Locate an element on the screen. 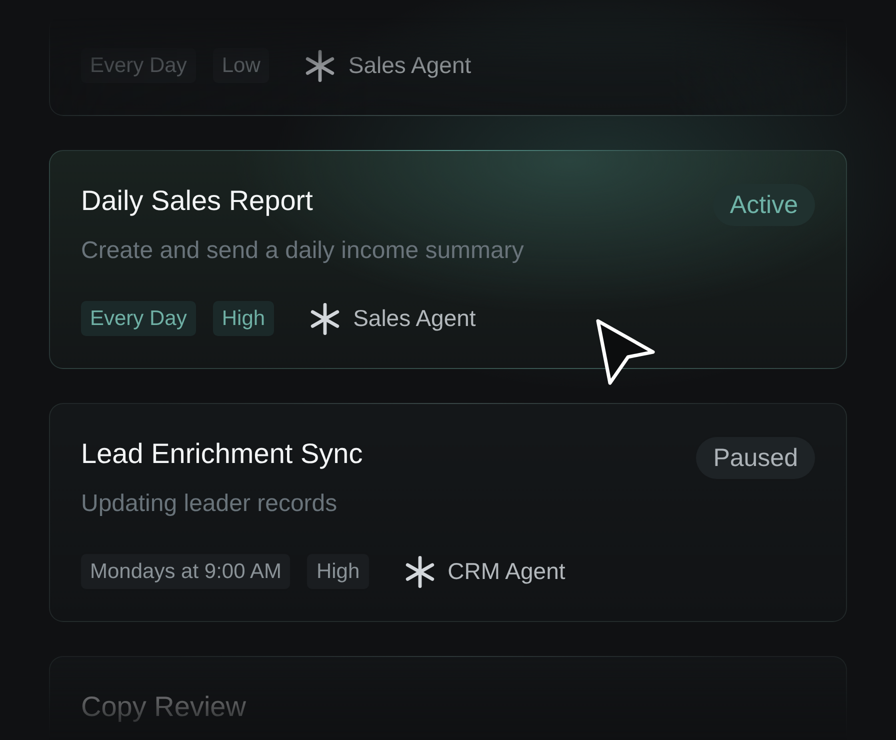 The height and width of the screenshot is (740, 896). task-tag: Low is located at coordinates (241, 65).